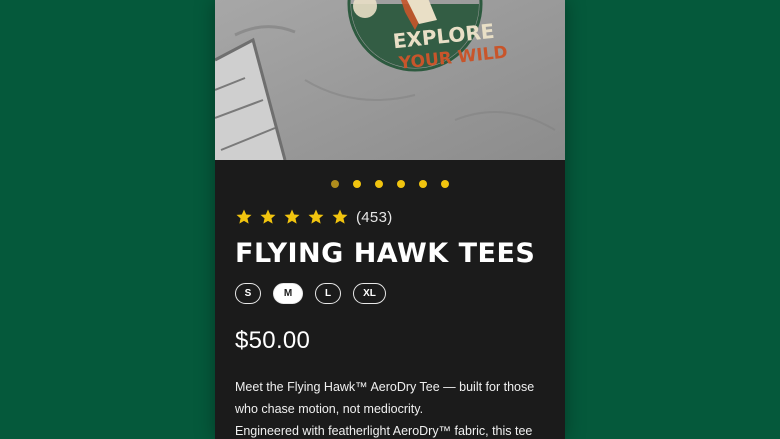  I want to click on product-title: FLYING HAWK TEES, so click(385, 253).